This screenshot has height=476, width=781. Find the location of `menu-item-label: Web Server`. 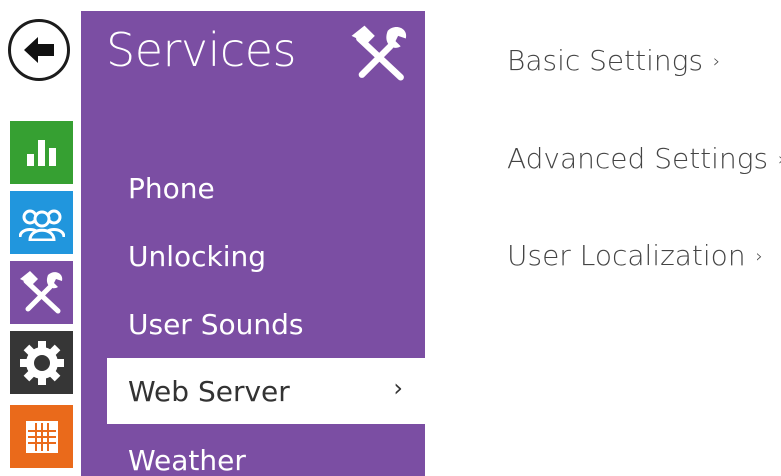

menu-item-label: Web Server is located at coordinates (209, 391).